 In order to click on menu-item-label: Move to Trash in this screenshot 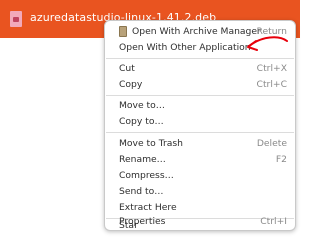, I will do `click(151, 143)`.